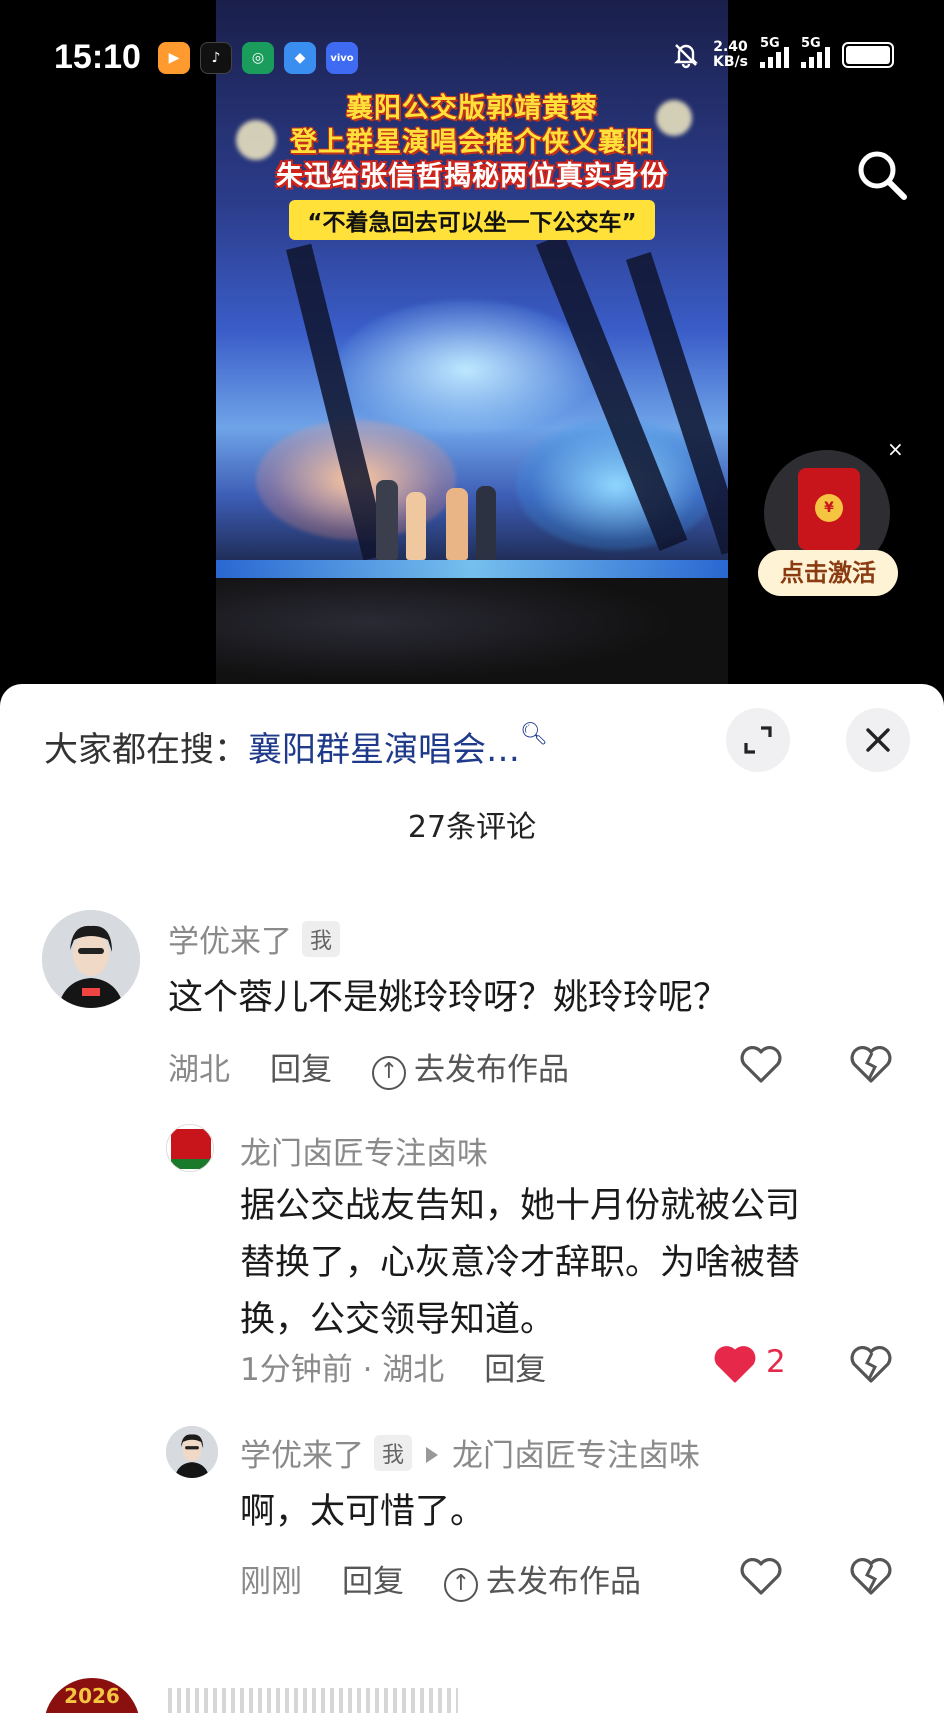  Describe the element at coordinates (216, 58) in the screenshot. I see `tiktok-icon: ♪` at that location.